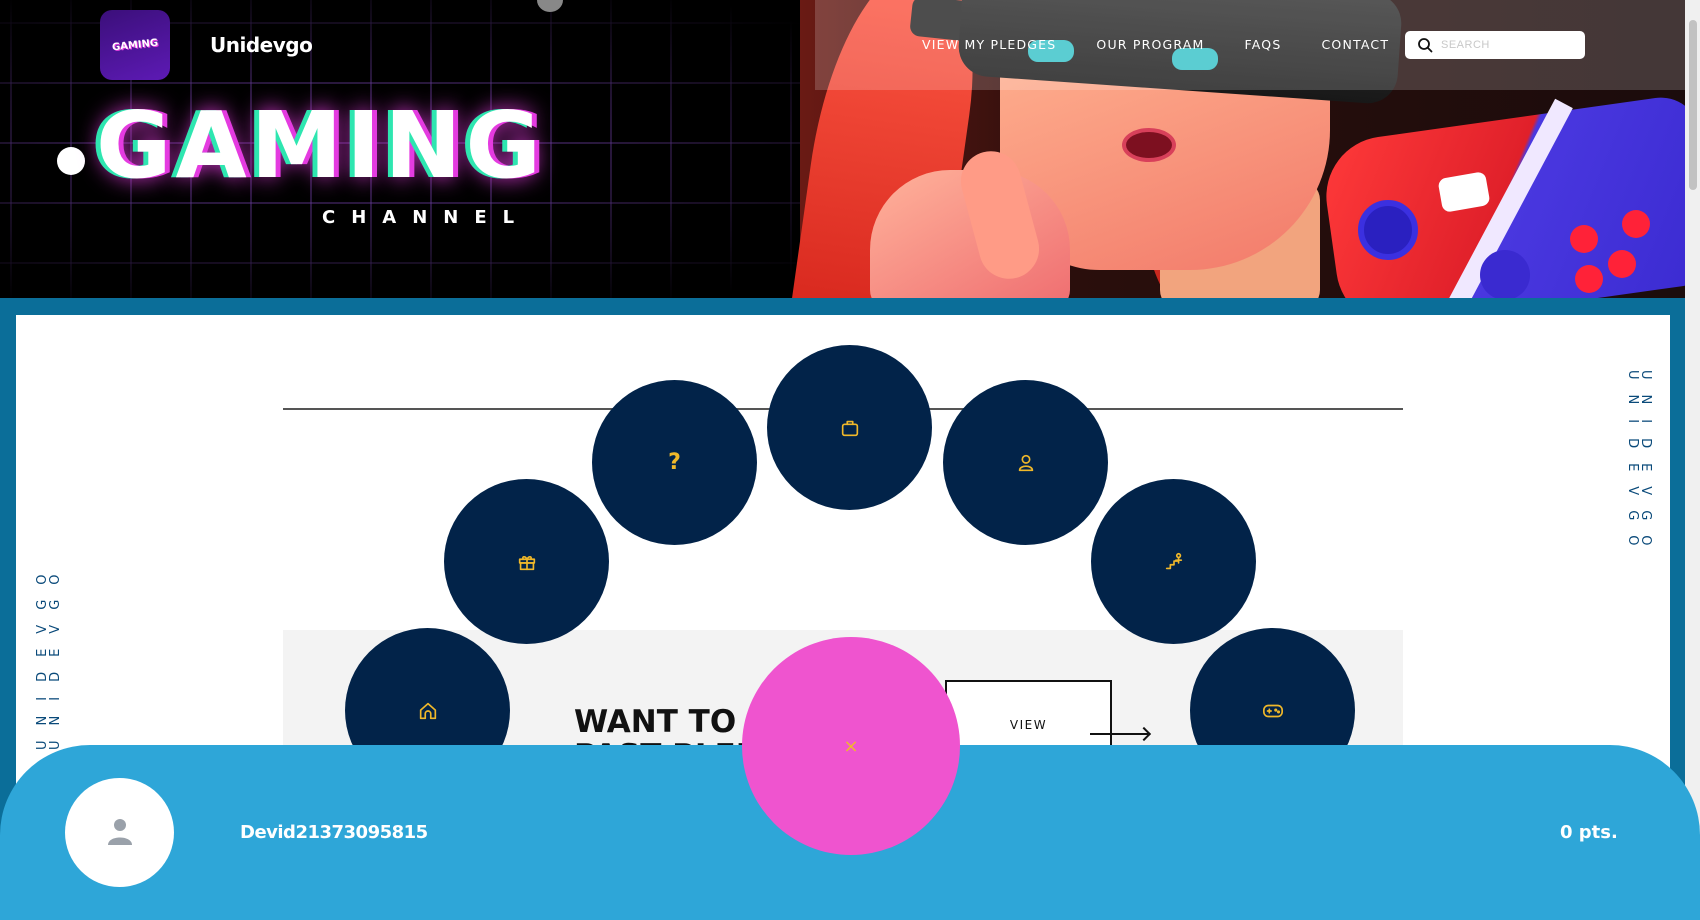 The width and height of the screenshot is (1700, 920). I want to click on gamepad-icon, so click(1272, 710).